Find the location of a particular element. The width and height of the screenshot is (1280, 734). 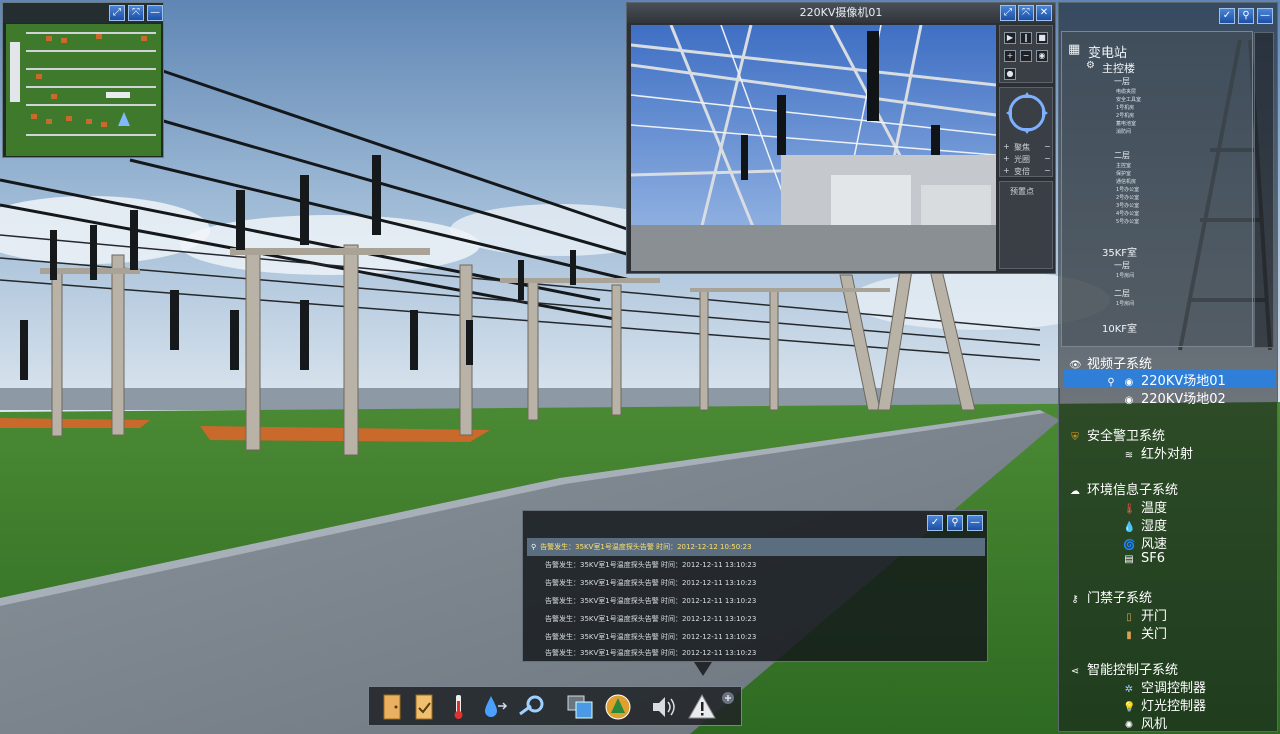

control-item-ac: ✲ 空调控制器 is located at coordinates (1164, 686).